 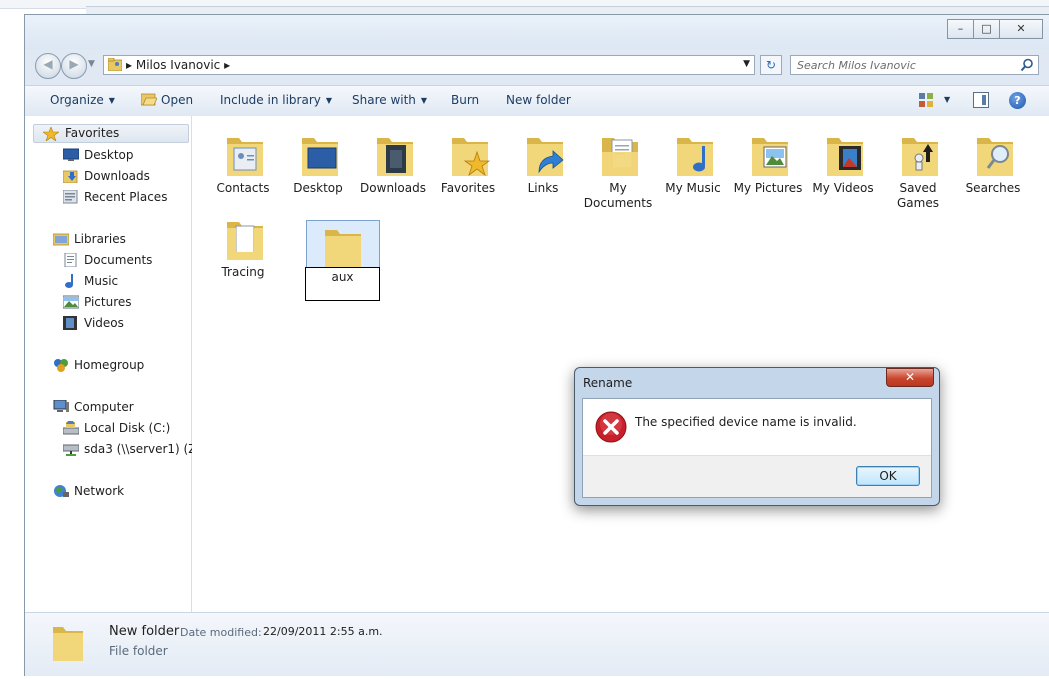 I want to click on change-view-icon, so click(x=926, y=100).